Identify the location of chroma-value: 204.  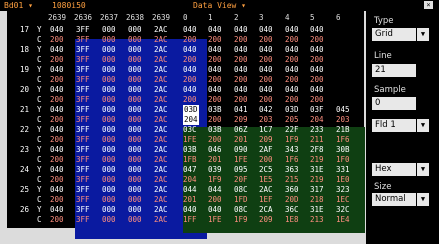
(190, 180).